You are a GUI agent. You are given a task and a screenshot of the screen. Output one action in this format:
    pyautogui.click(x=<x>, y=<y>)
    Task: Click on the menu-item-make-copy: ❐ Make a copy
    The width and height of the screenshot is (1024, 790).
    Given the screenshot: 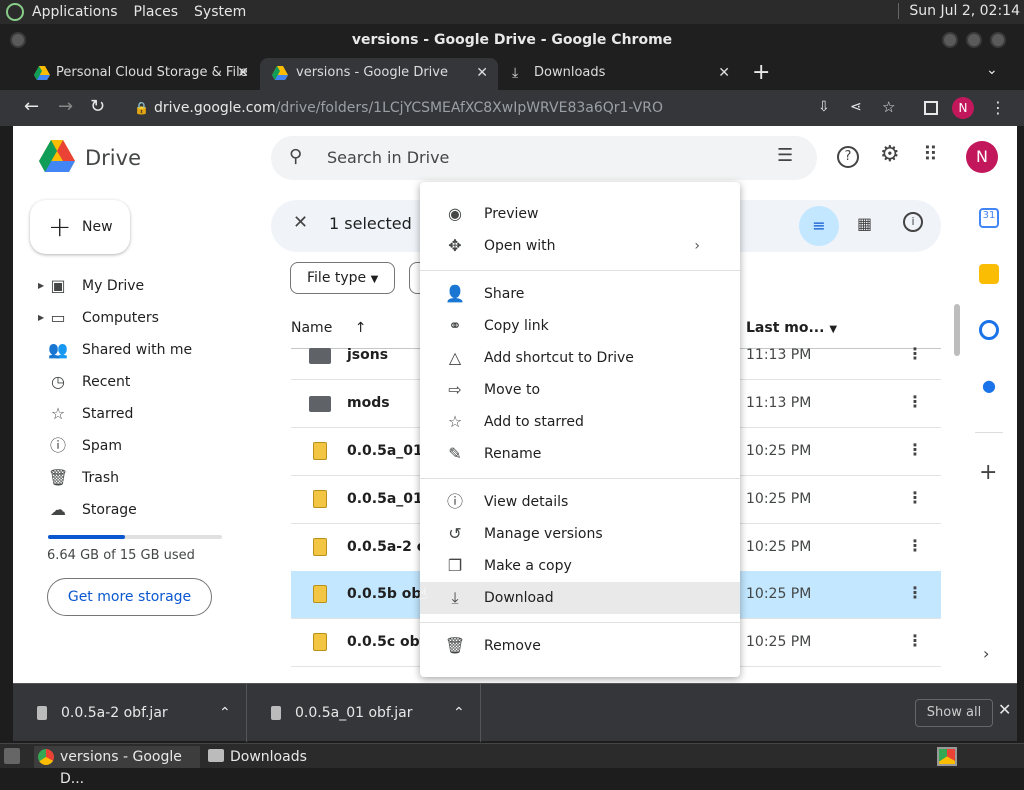 What is the action you would take?
    pyautogui.click(x=580, y=566)
    